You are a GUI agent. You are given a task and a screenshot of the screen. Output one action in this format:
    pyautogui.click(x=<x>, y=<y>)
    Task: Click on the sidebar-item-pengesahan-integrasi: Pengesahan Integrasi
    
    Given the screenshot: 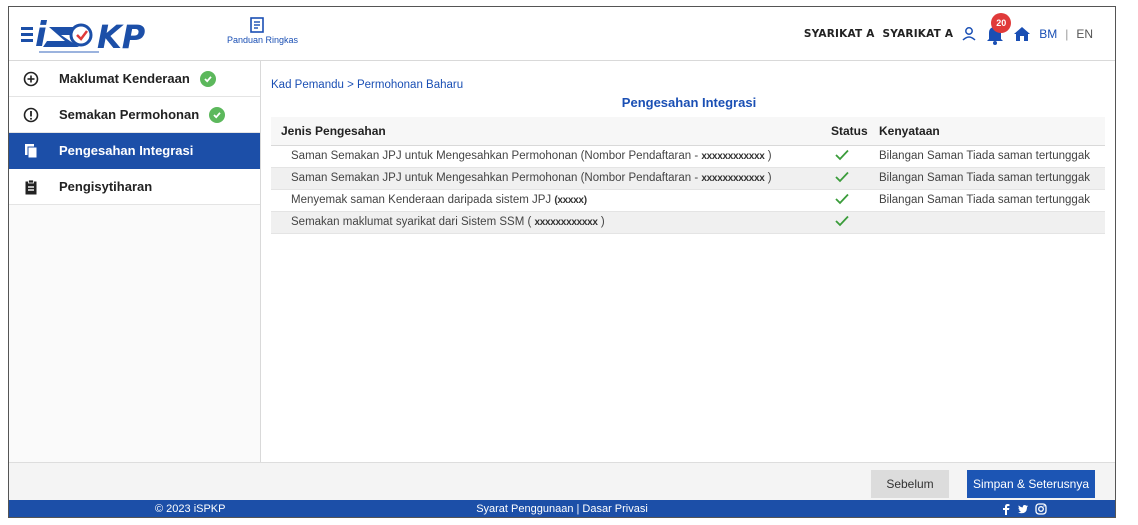 What is the action you would take?
    pyautogui.click(x=134, y=151)
    